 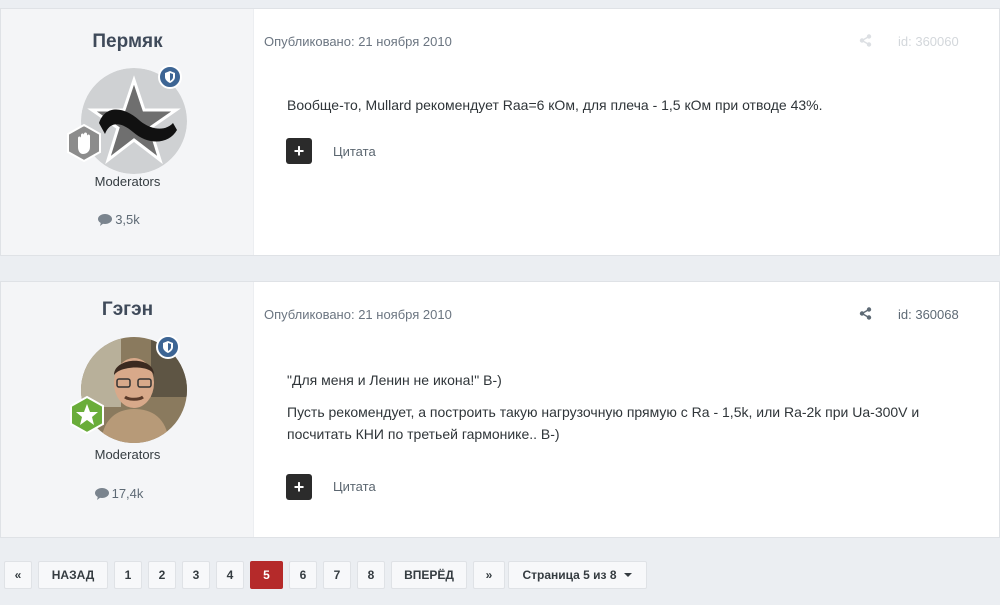 I want to click on page-jump-dropdown: Страница 5 из 8, so click(x=577, y=575).